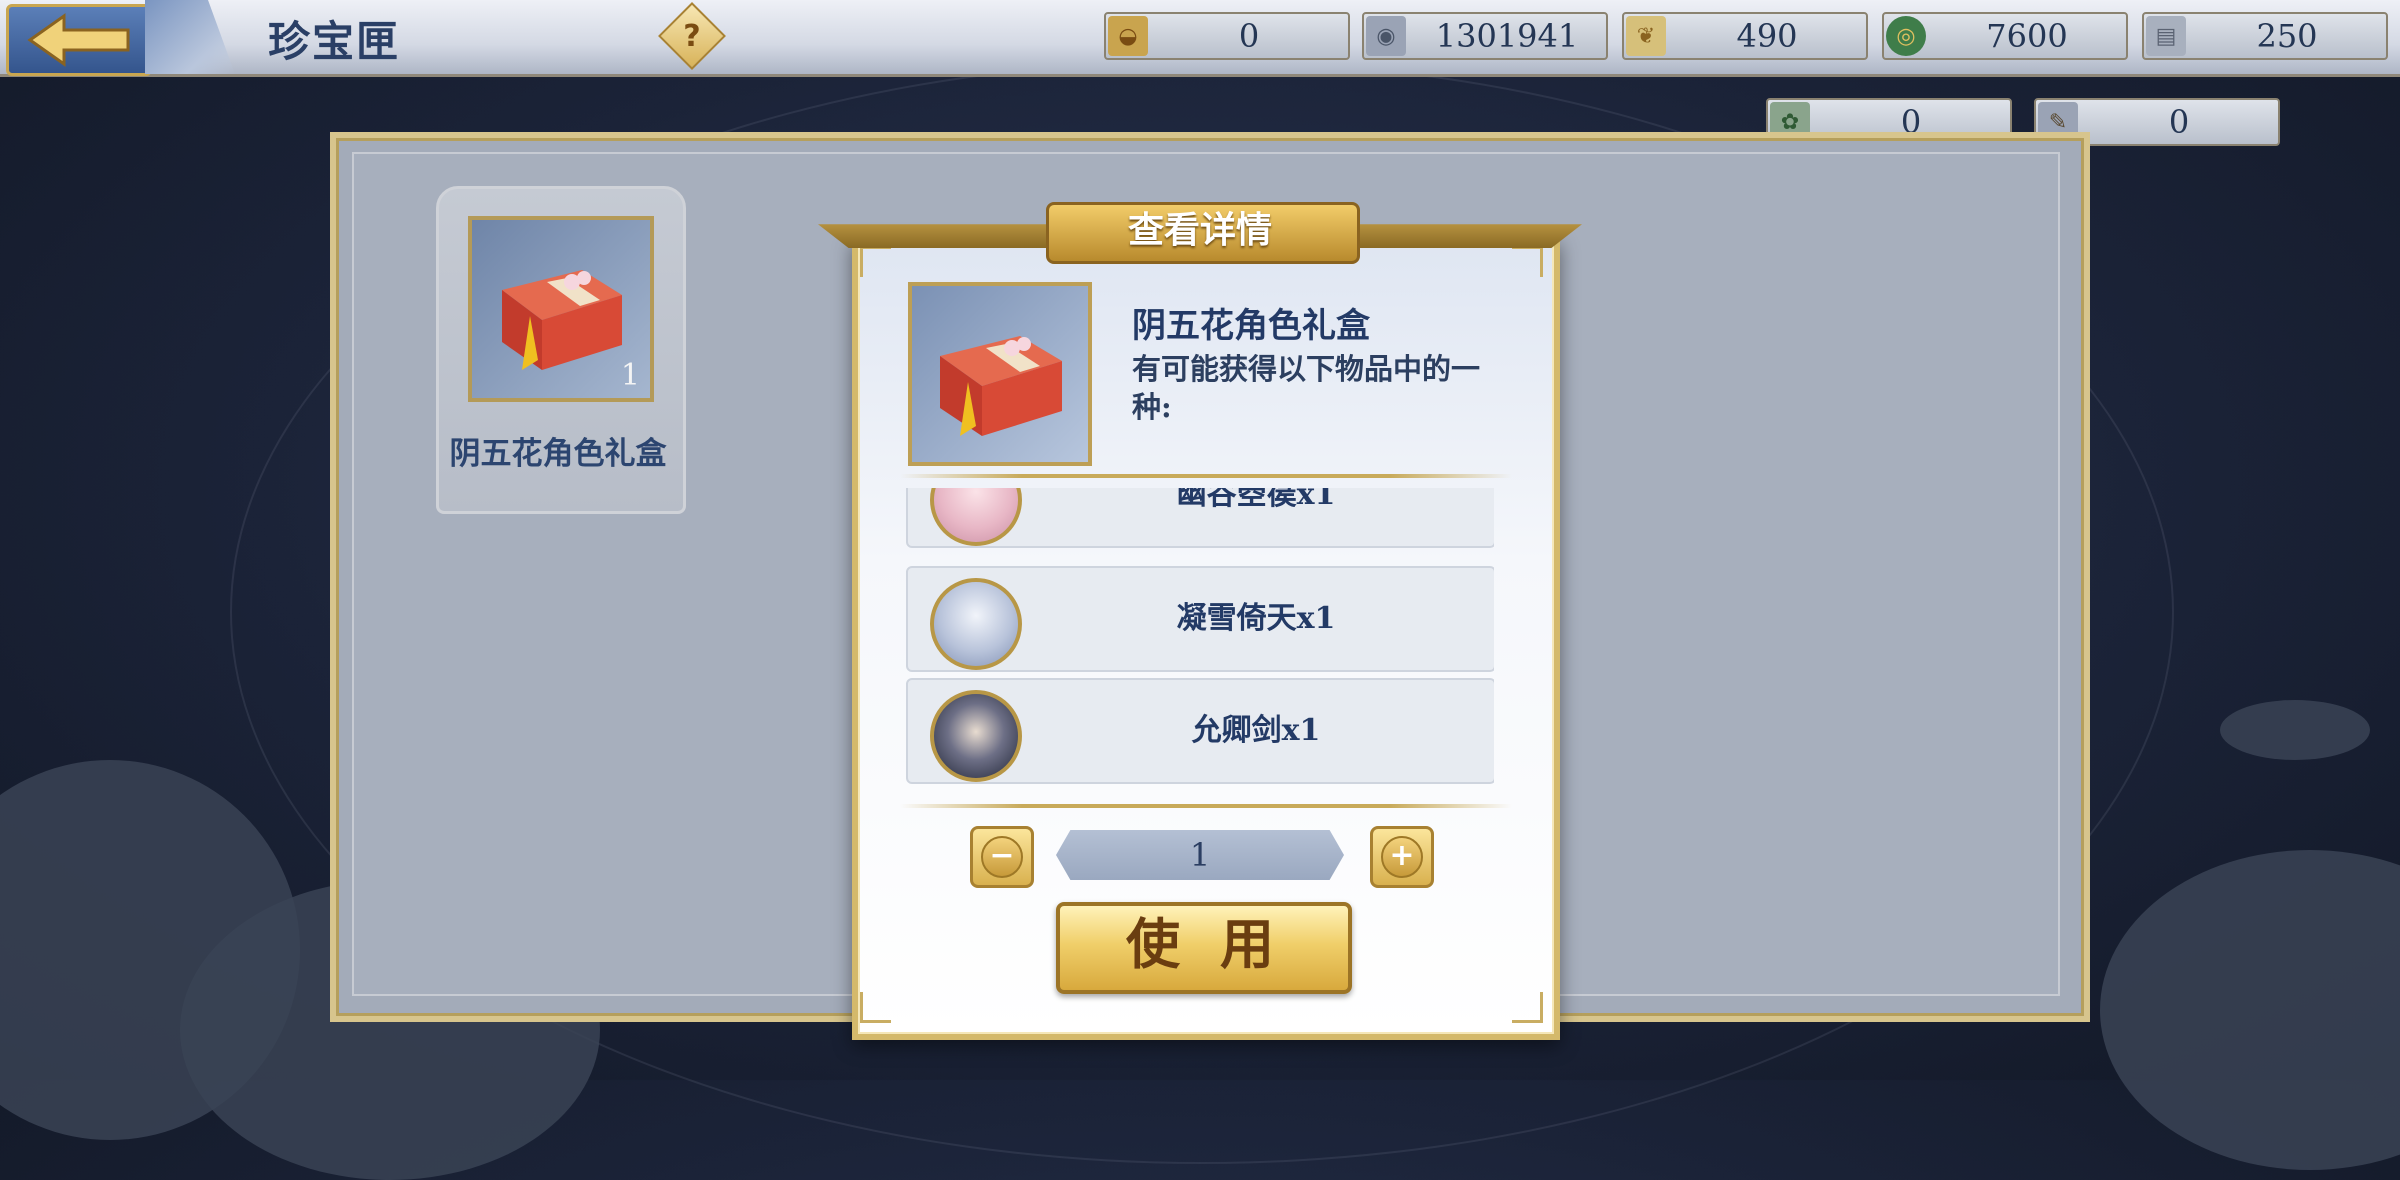 The height and width of the screenshot is (1180, 2400). I want to click on back-arrow-icon, so click(78, 40).